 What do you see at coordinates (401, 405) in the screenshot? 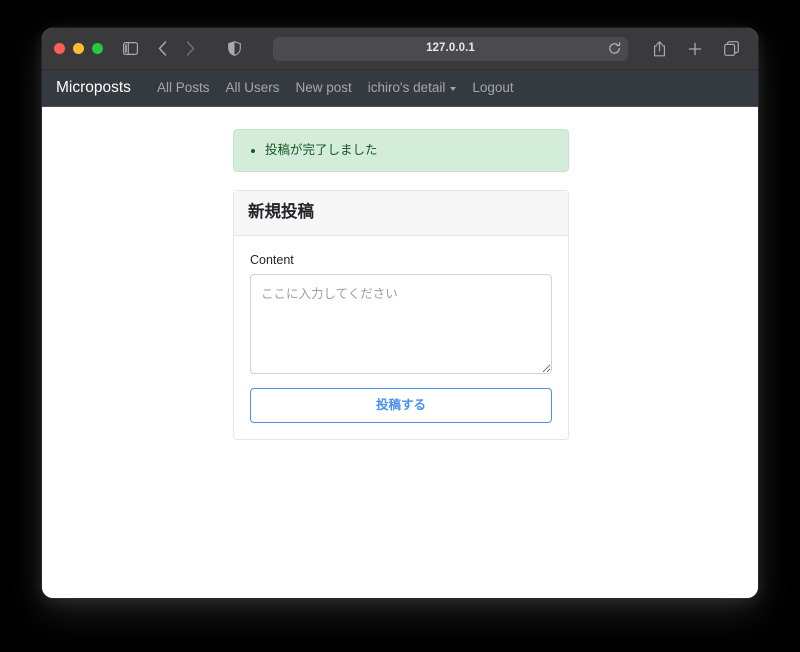
I see `submit-post-button: 投稿する` at bounding box center [401, 405].